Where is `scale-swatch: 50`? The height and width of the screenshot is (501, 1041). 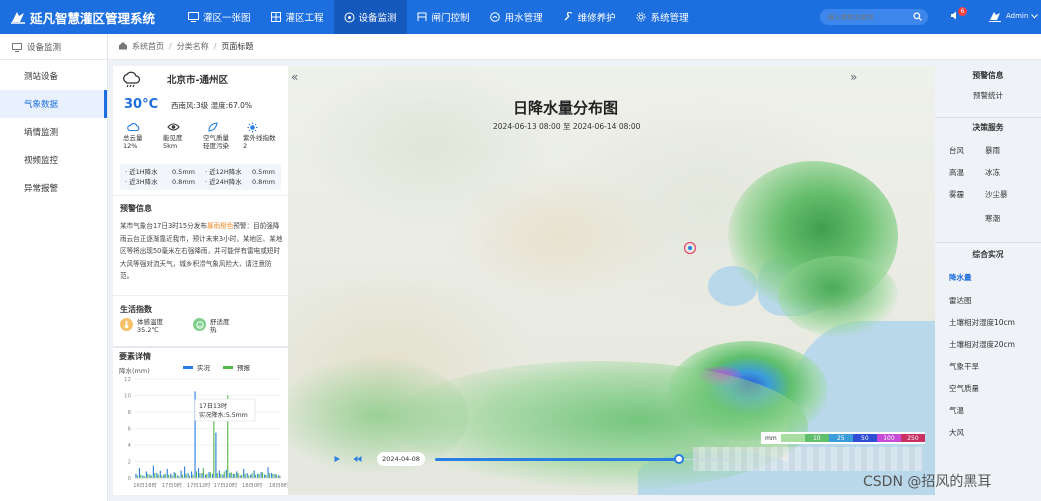
scale-swatch: 50 is located at coordinates (864, 438).